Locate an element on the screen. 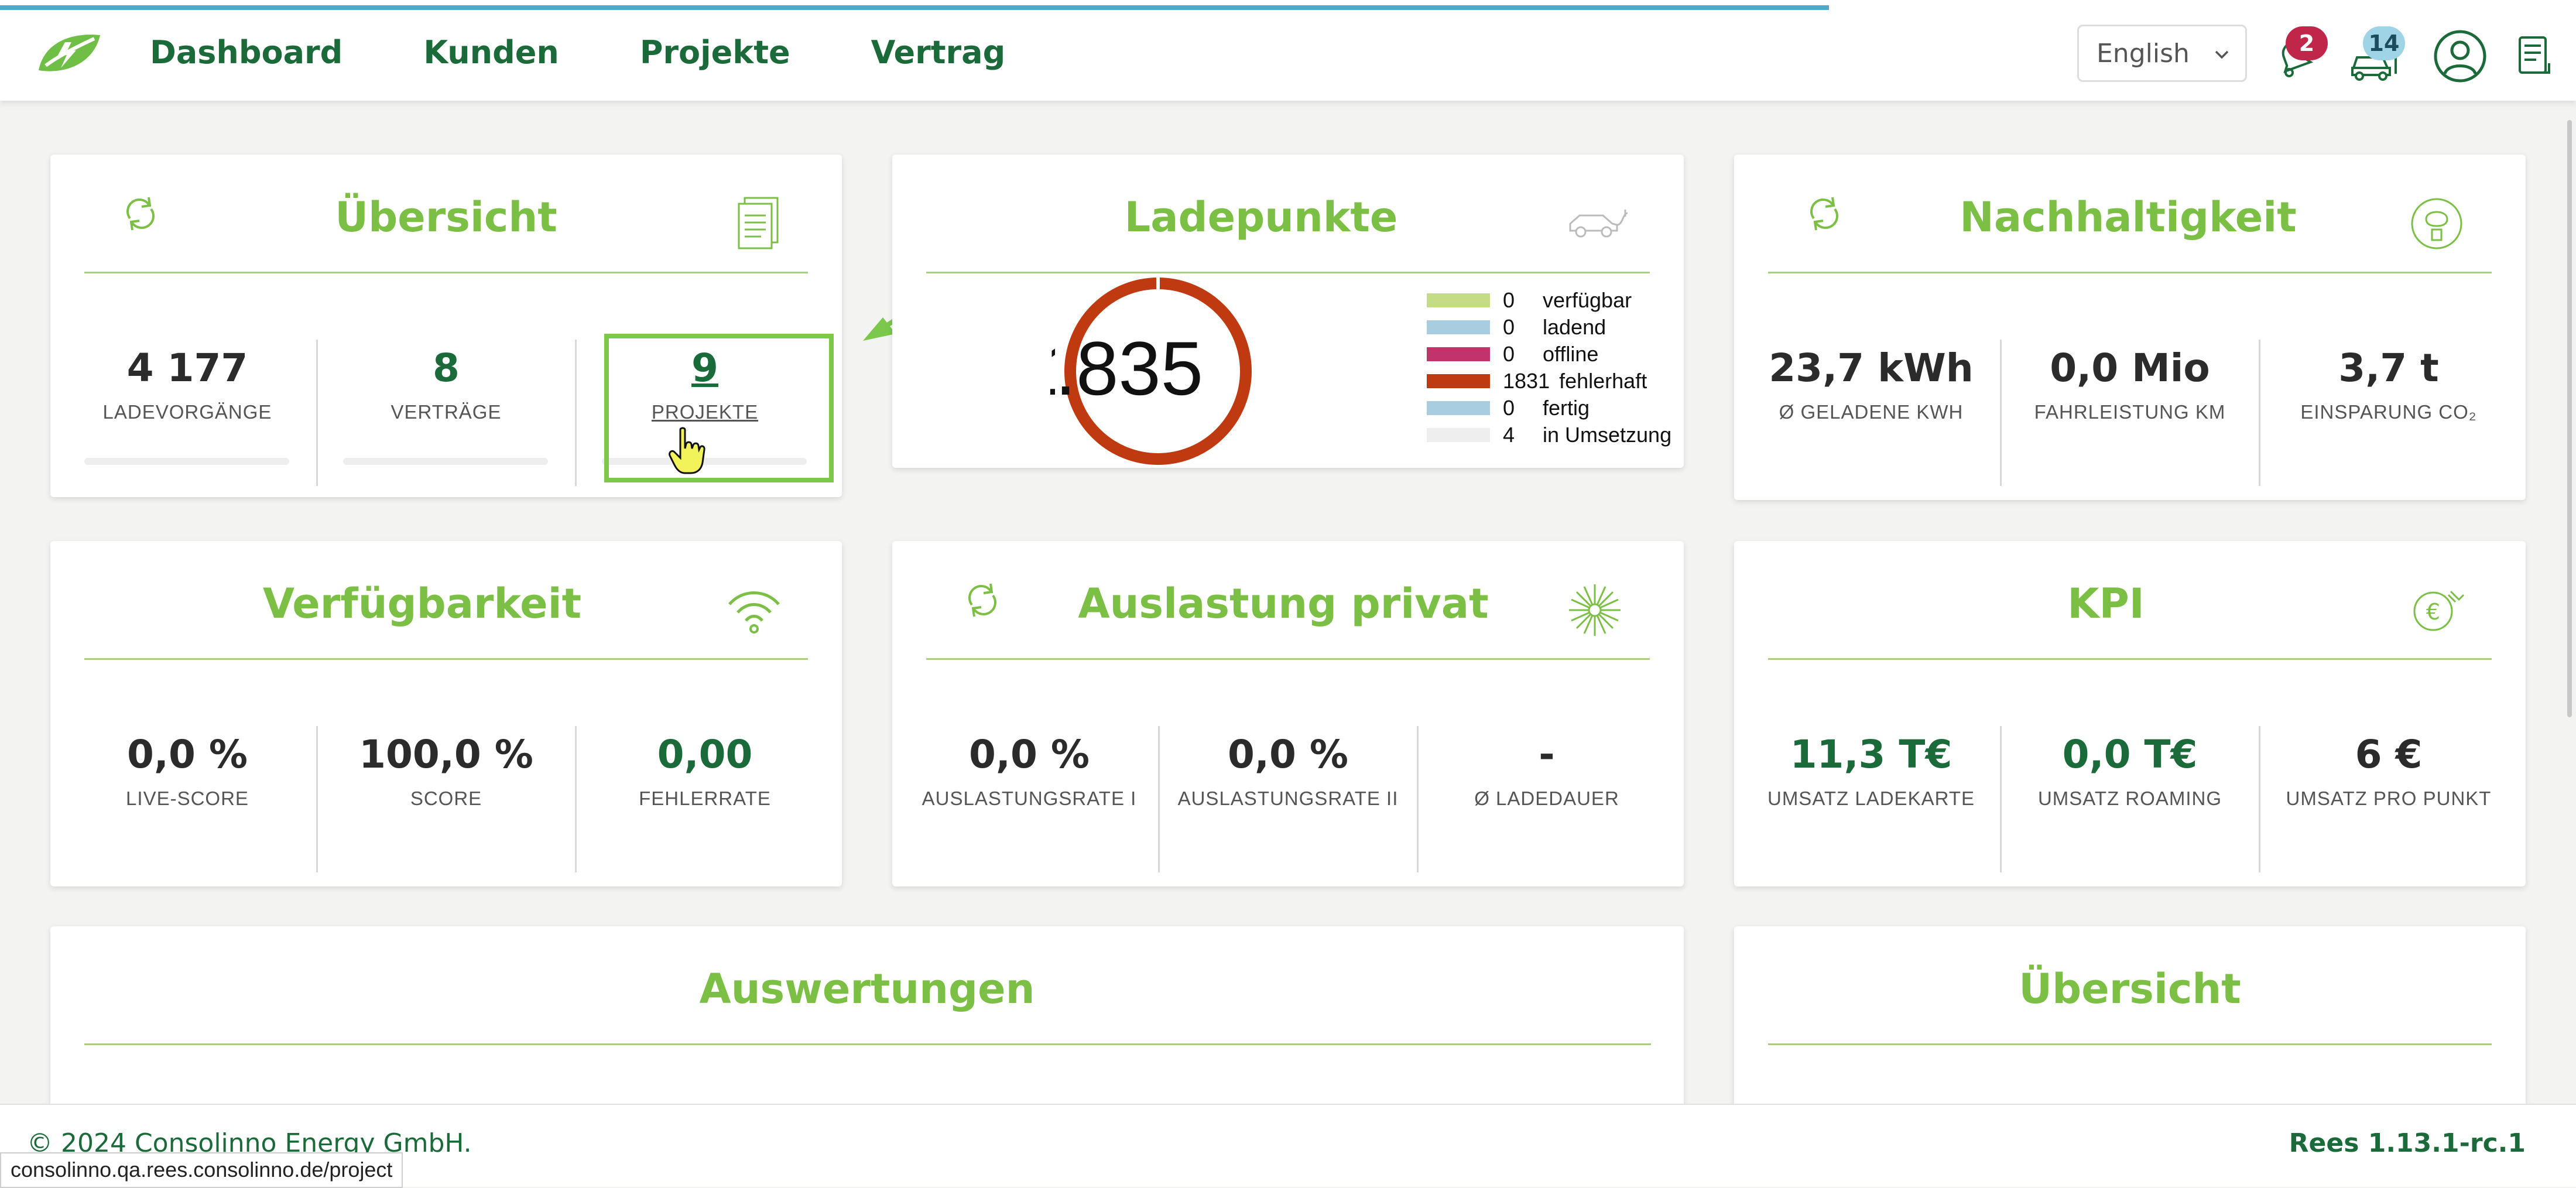 This screenshot has width=2576, height=1188. documents-icon is located at coordinates (758, 223).